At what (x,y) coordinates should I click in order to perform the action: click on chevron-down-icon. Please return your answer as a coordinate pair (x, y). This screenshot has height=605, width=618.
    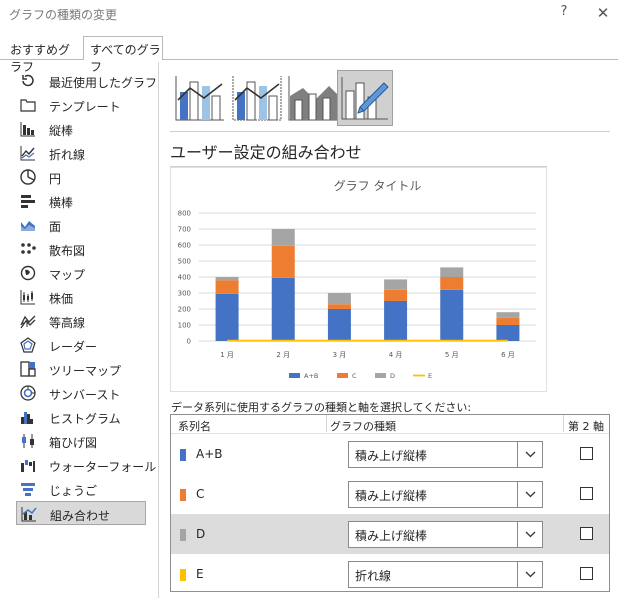
    Looking at the image, I should click on (530, 454).